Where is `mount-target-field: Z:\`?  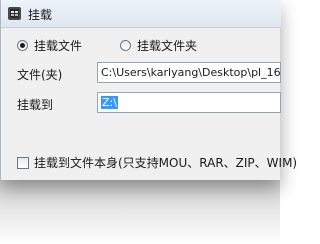
mount-target-field: Z:\ is located at coordinates (189, 102).